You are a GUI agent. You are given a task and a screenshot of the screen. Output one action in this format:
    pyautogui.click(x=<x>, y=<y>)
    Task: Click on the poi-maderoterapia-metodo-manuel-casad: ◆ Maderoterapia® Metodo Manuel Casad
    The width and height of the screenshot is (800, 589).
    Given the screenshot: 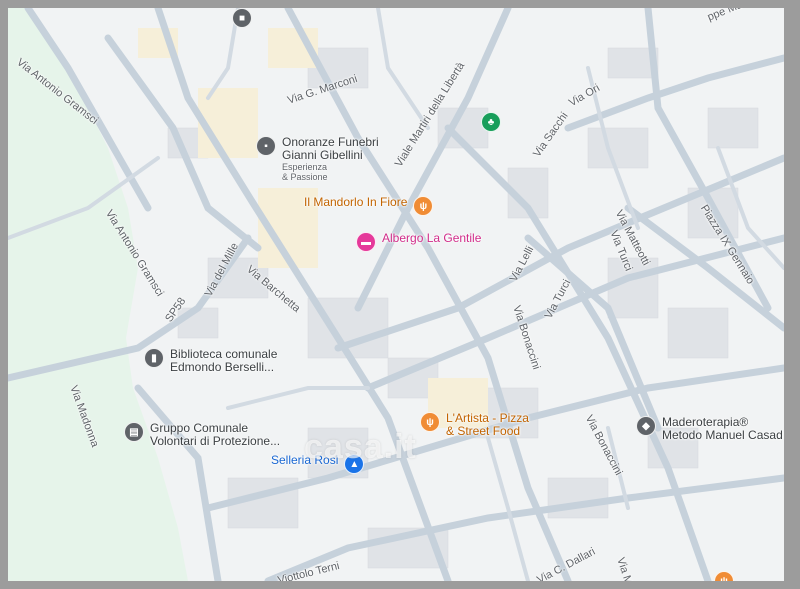 What is the action you would take?
    pyautogui.click(x=709, y=429)
    